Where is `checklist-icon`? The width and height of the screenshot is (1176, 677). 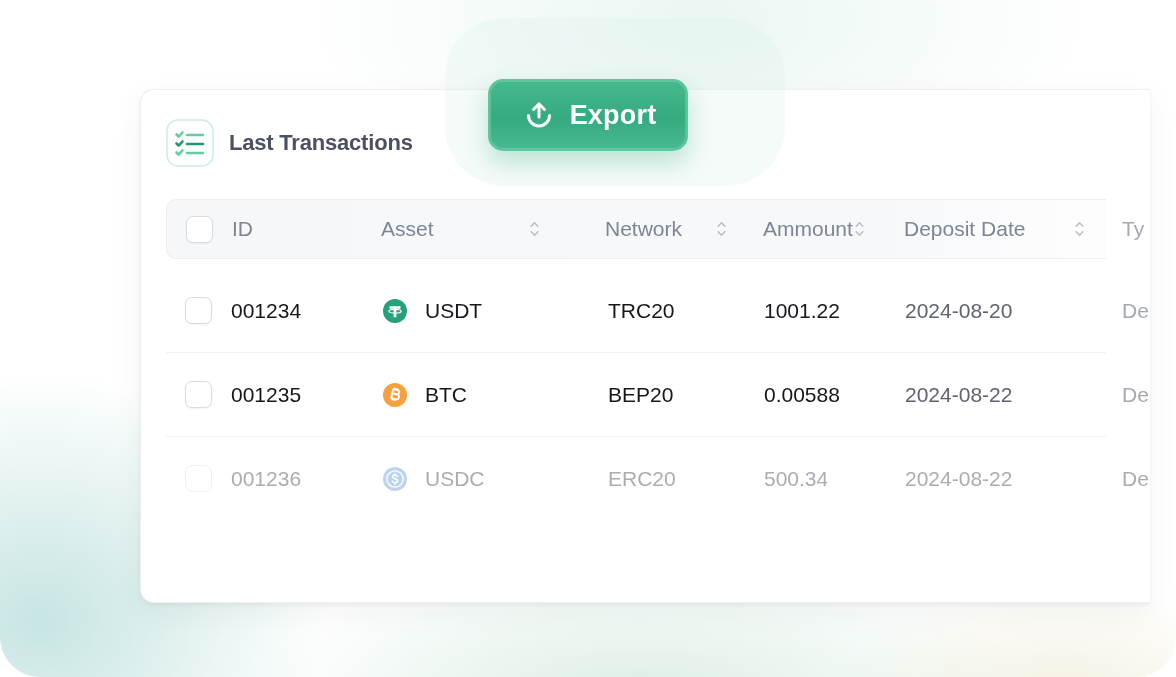
checklist-icon is located at coordinates (190, 143).